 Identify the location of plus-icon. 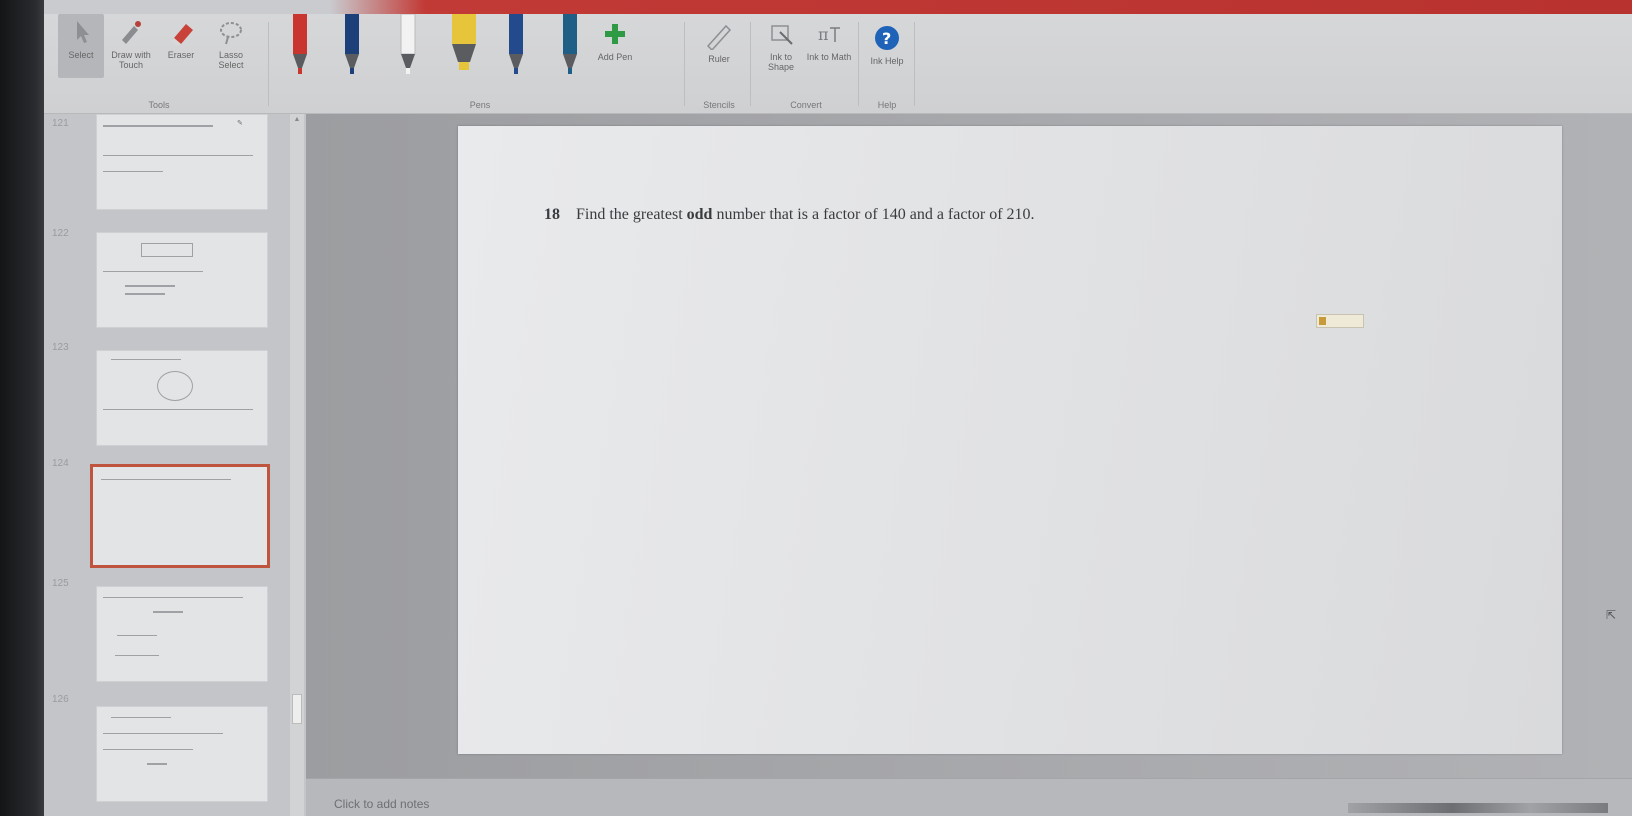
(615, 34).